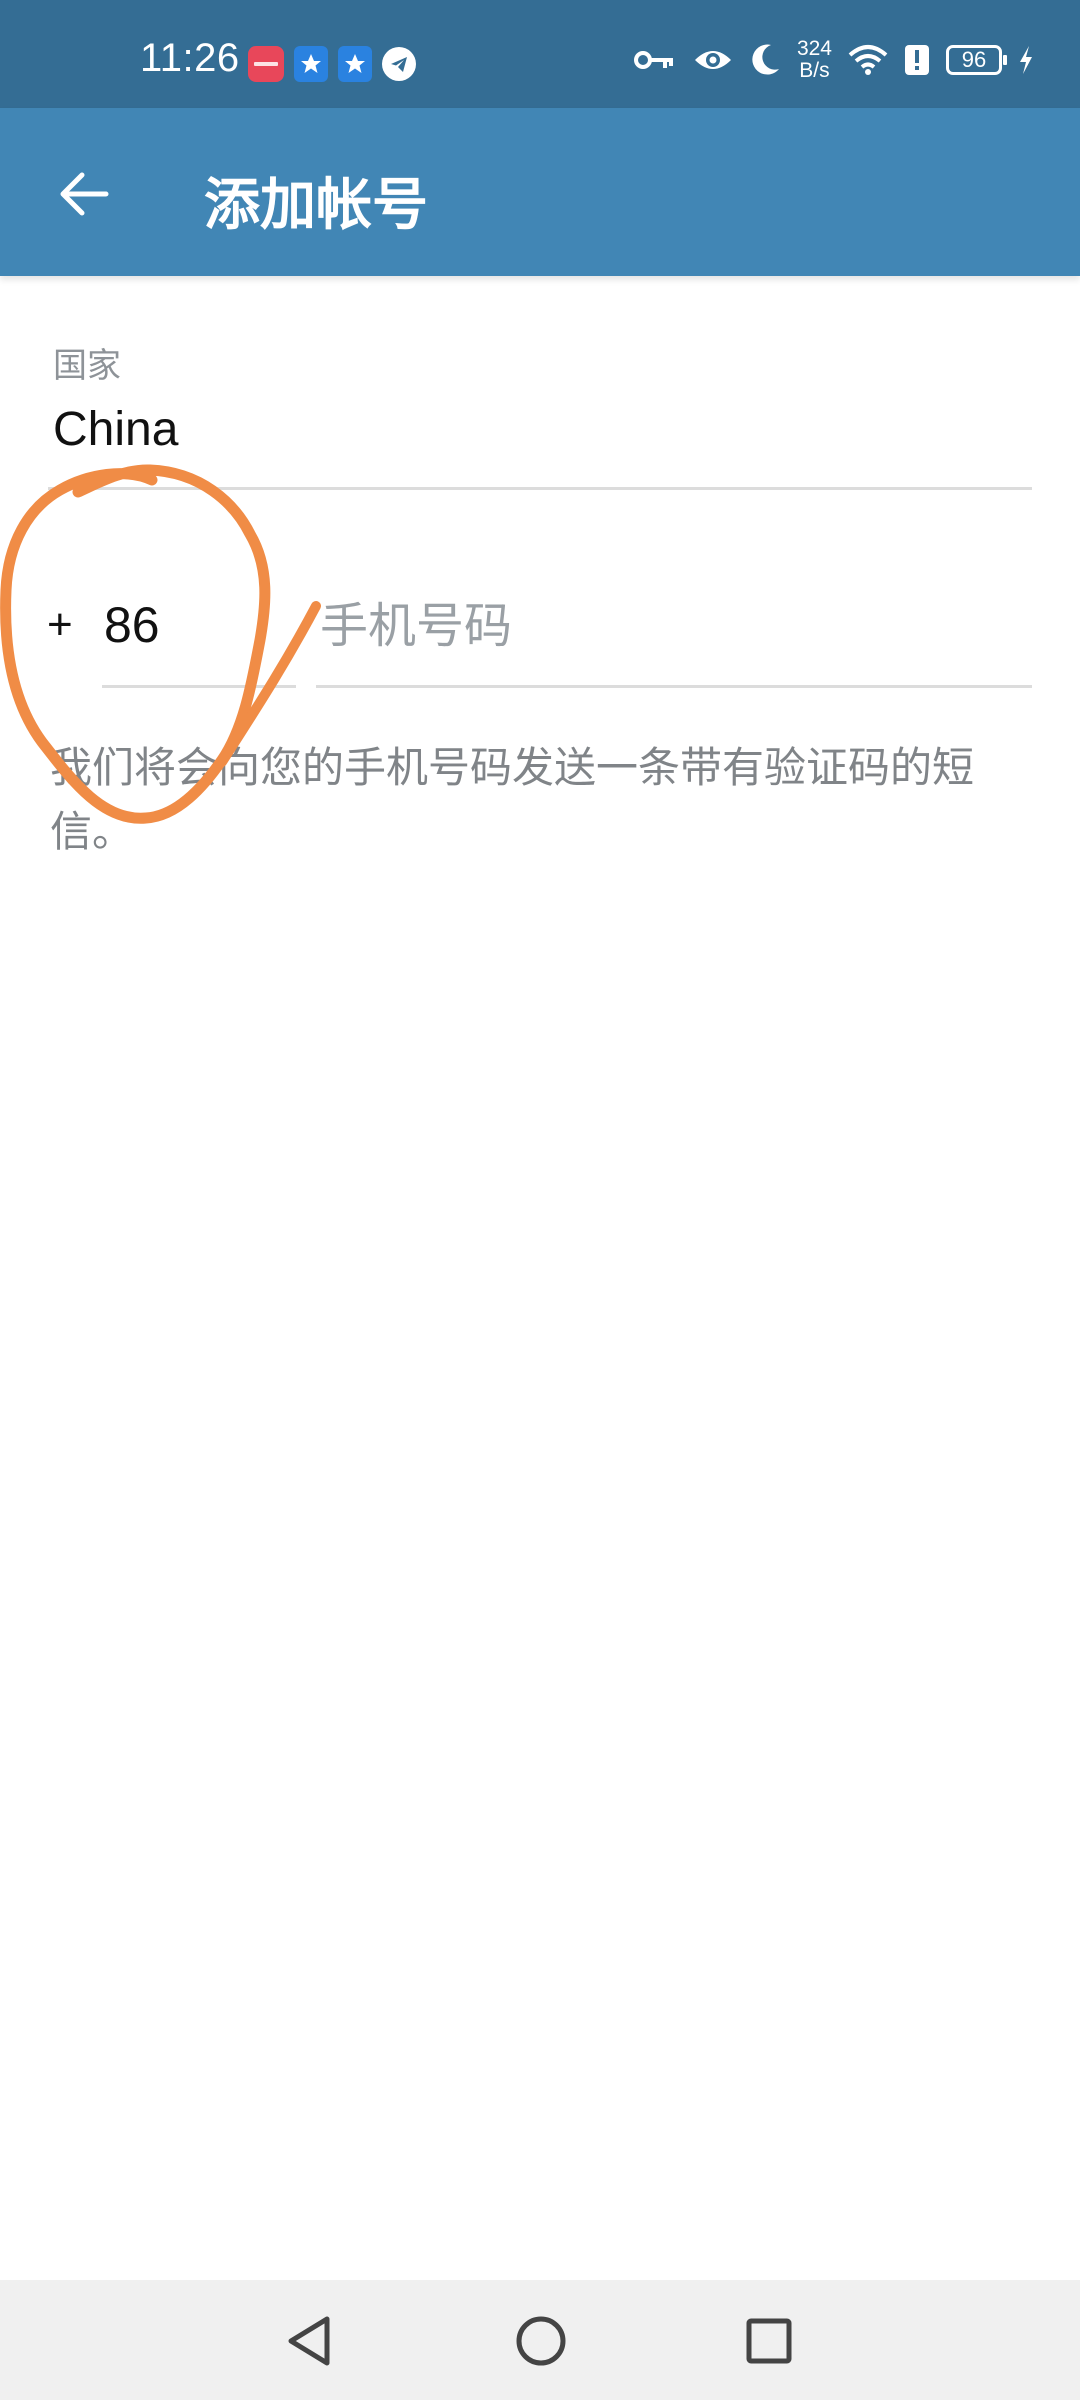 The image size is (1080, 2400). I want to click on home-circle-icon, so click(541, 2341).